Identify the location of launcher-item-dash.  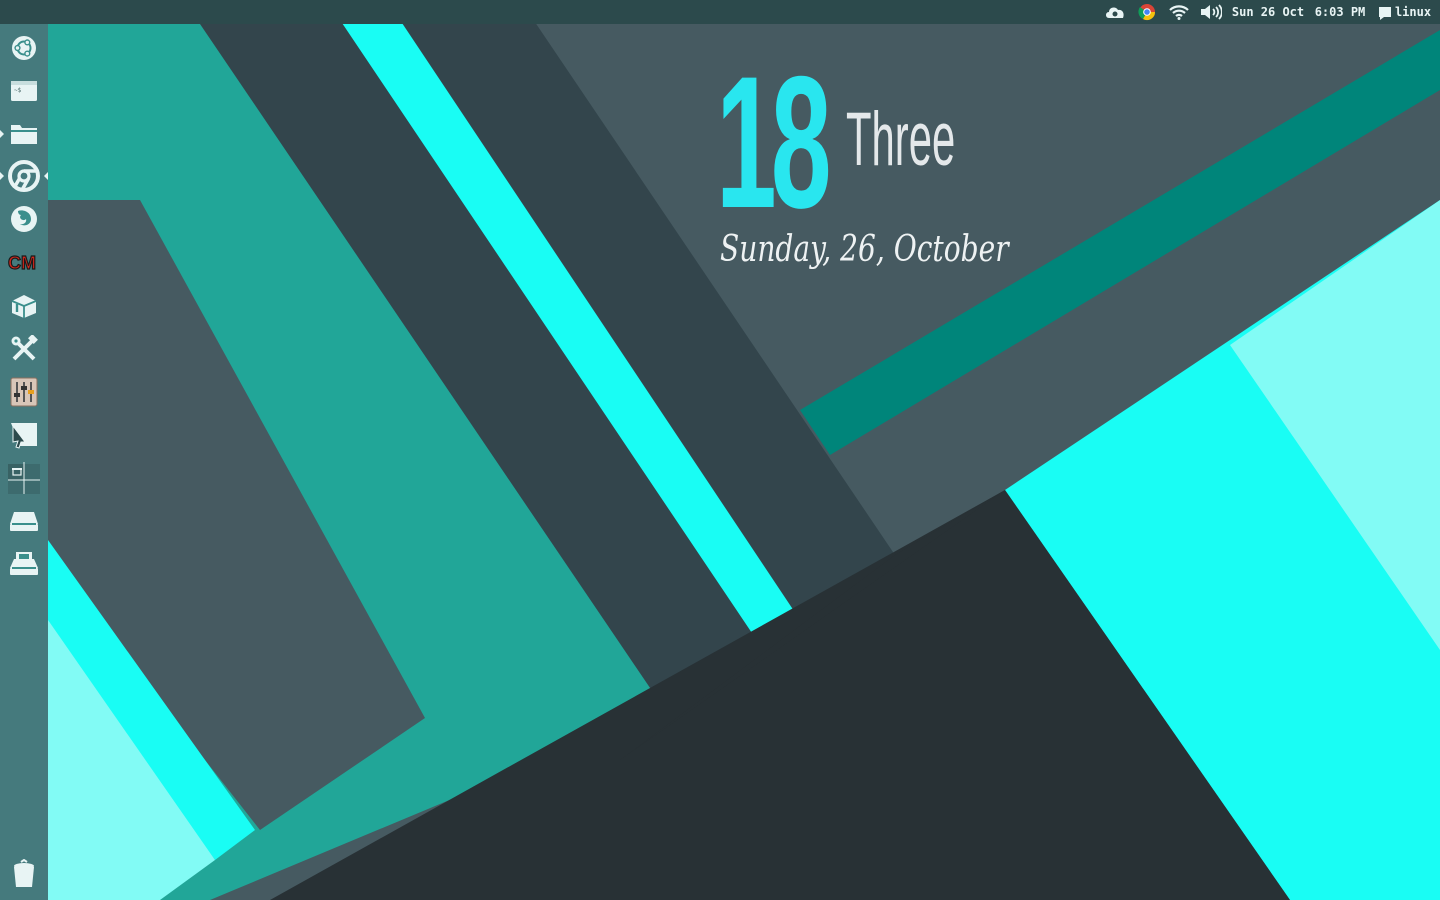
(24, 48).